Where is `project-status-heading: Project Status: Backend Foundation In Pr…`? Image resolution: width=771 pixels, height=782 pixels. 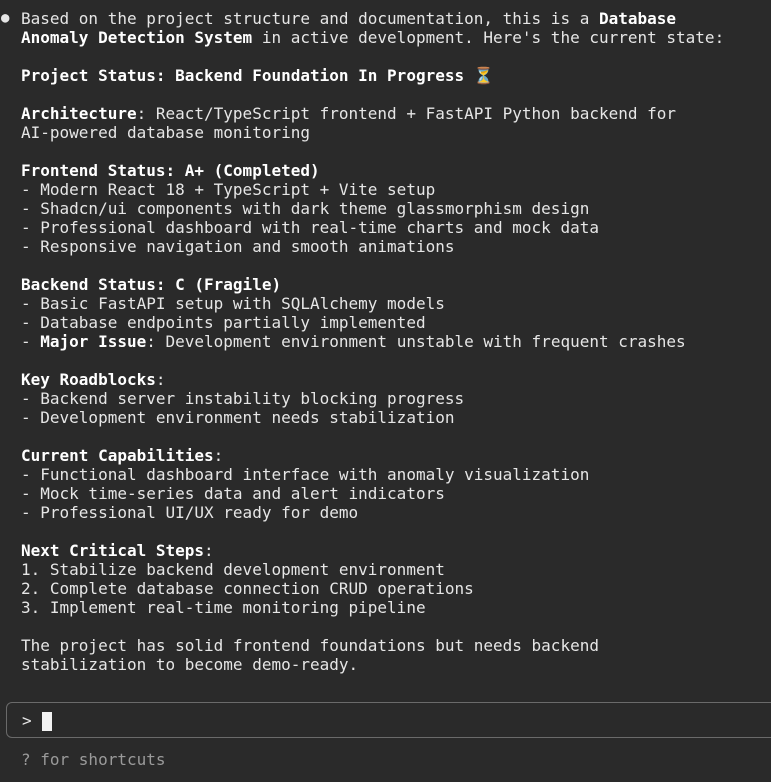 project-status-heading: Project Status: Backend Foundation In Pr… is located at coordinates (257, 75).